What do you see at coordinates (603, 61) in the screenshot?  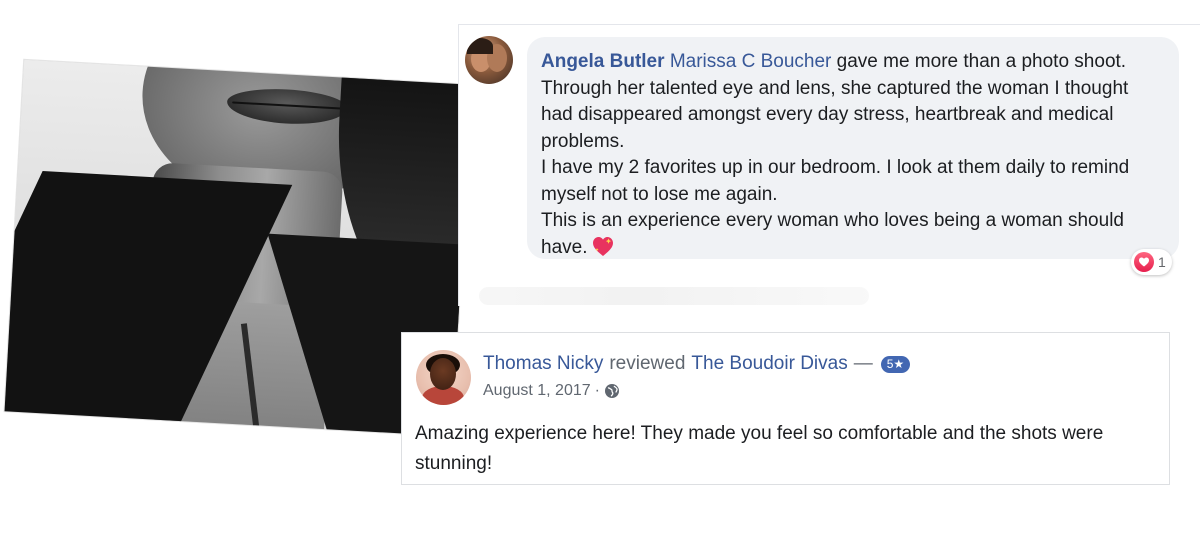 I see `commenter-name: Angela Butler` at bounding box center [603, 61].